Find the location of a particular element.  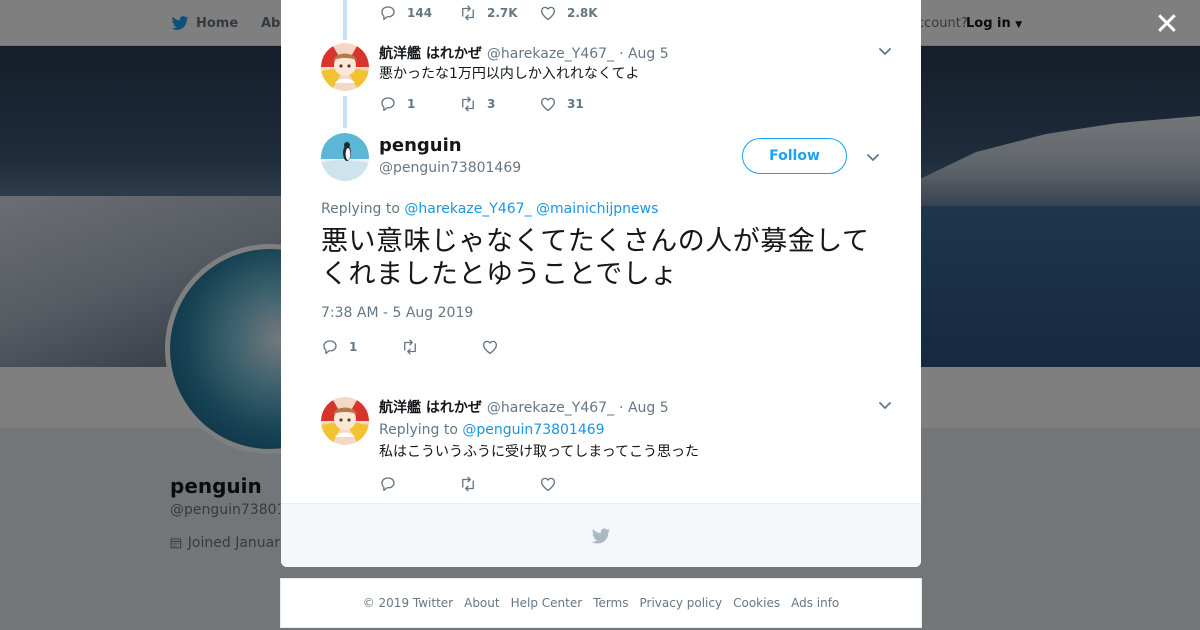

tweet-text: 悪かったな1万円以内しか入れれなくてよ is located at coordinates (509, 74).